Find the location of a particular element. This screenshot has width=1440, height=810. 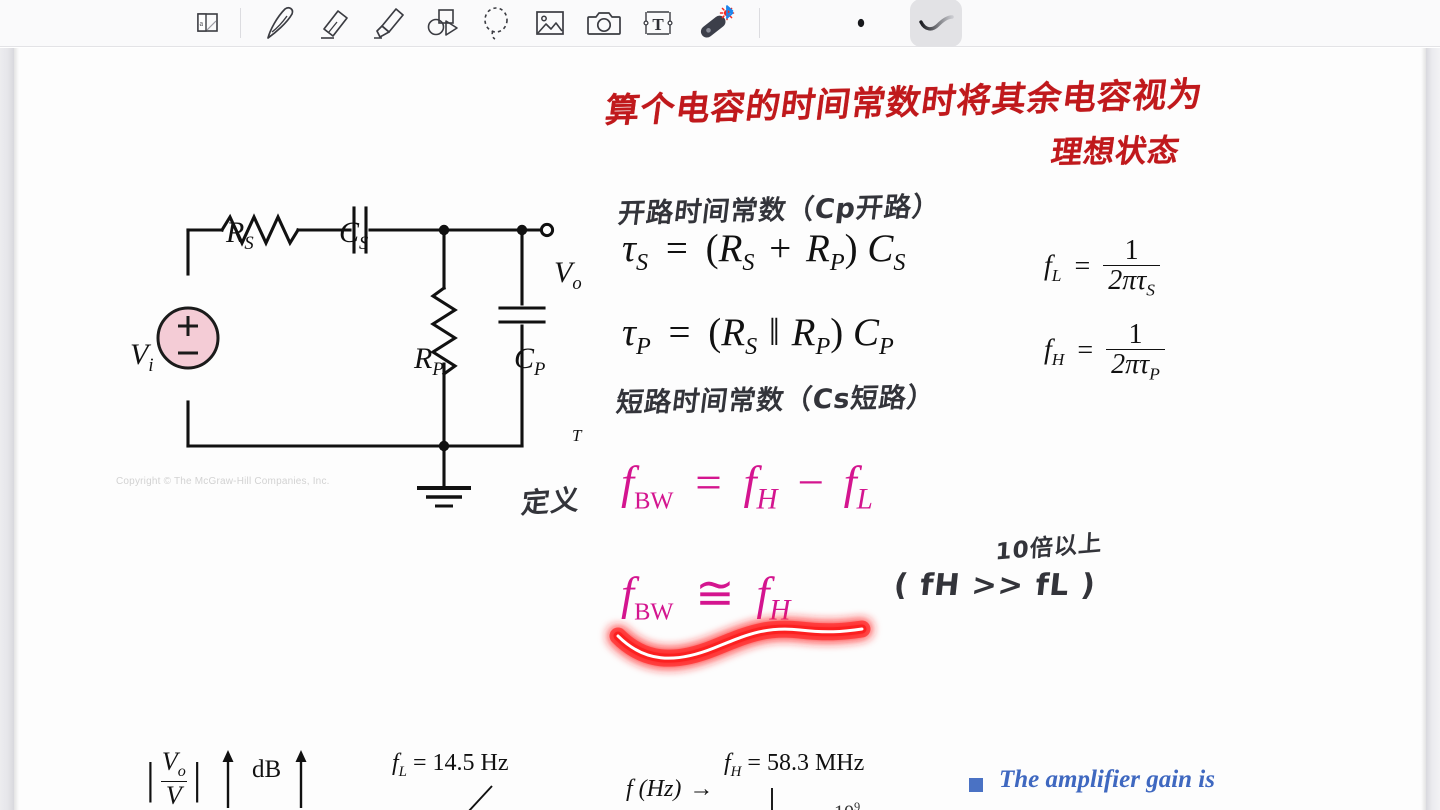

plot-fl-annotation: fL = 14.5 Hz is located at coordinates (450, 765).